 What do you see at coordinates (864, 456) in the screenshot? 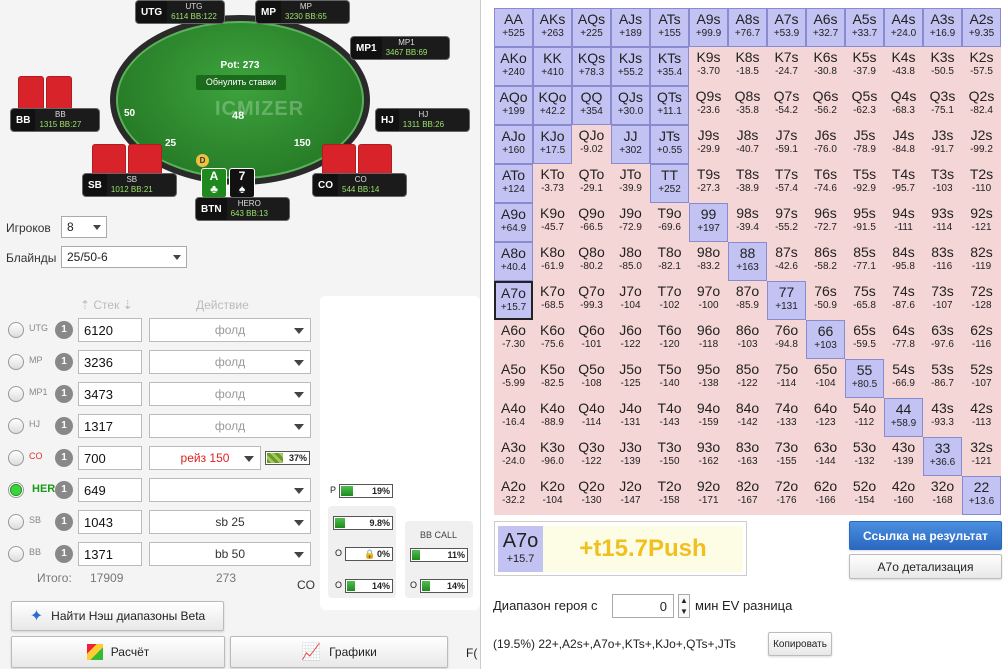
I see `range-cell: 53o -132` at bounding box center [864, 456].